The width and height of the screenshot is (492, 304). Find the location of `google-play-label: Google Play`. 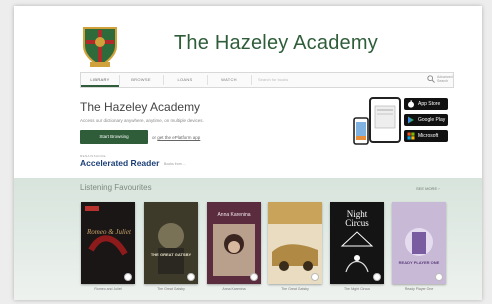

google-play-label: Google Play is located at coordinates (432, 120).